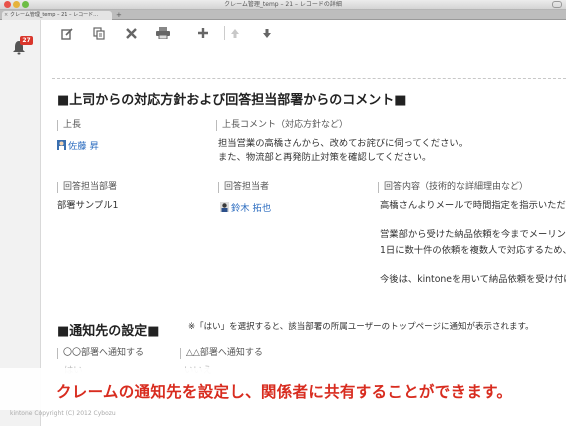  Describe the element at coordinates (83, 145) in the screenshot. I see `boss-user-name: 佐藤 昇` at that location.